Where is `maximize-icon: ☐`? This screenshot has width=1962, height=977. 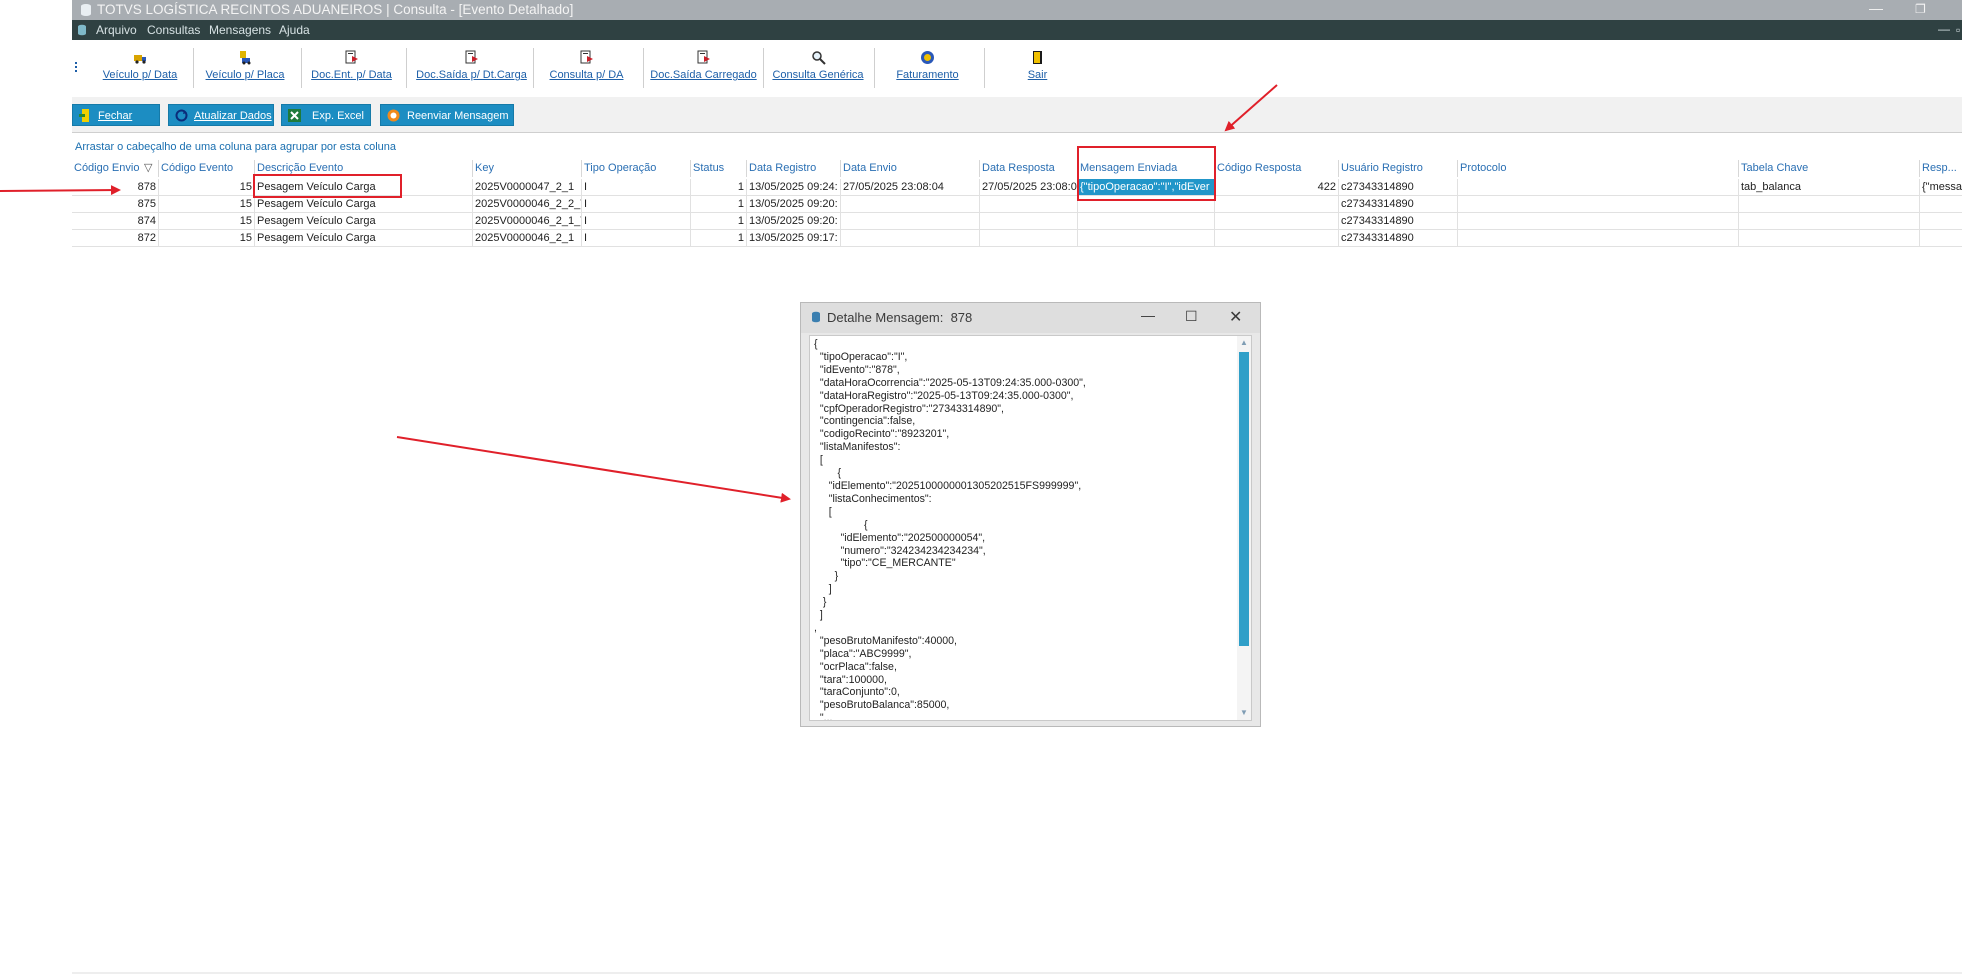 maximize-icon: ☐ is located at coordinates (1191, 316).